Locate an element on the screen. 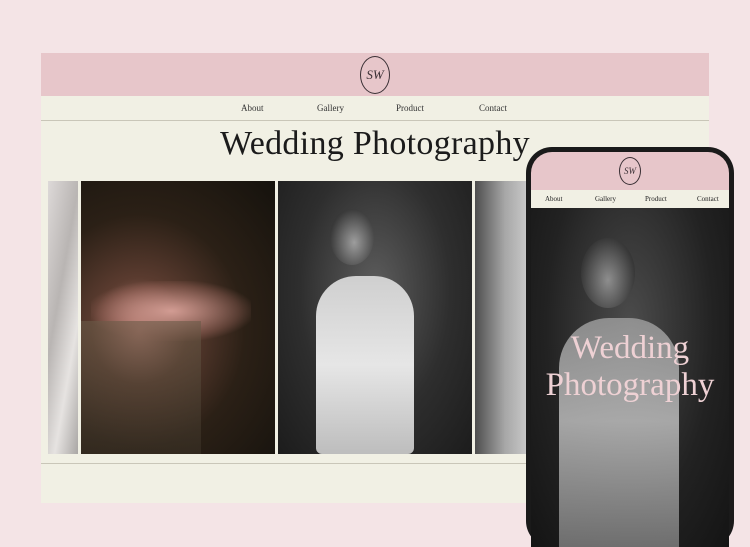 Image resolution: width=750 pixels, height=547 pixels. gallery-photo-couple is located at coordinates (178, 317).